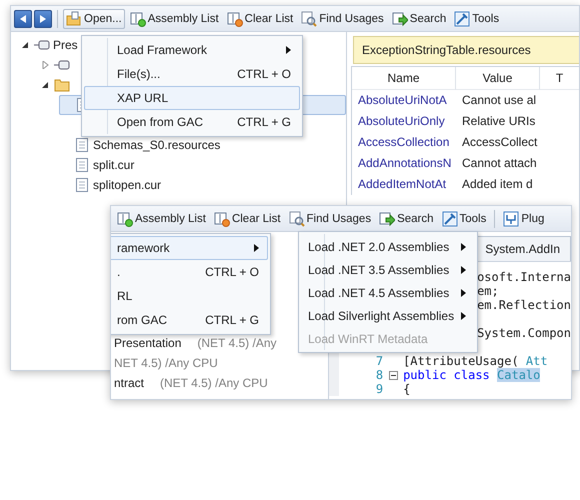  What do you see at coordinates (559, 78) in the screenshot?
I see `column-header: T` at bounding box center [559, 78].